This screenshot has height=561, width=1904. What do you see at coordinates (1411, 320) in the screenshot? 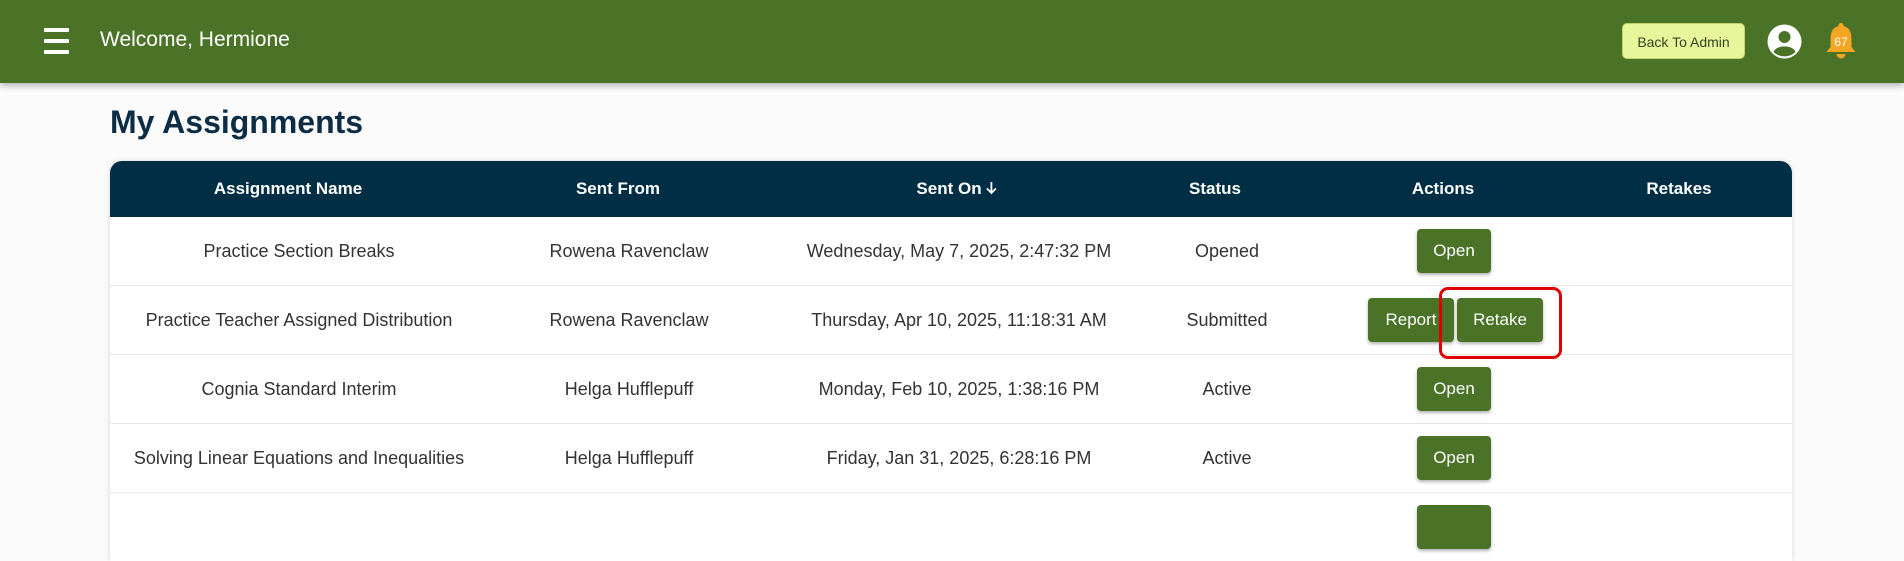
I see `report-button: Report` at bounding box center [1411, 320].